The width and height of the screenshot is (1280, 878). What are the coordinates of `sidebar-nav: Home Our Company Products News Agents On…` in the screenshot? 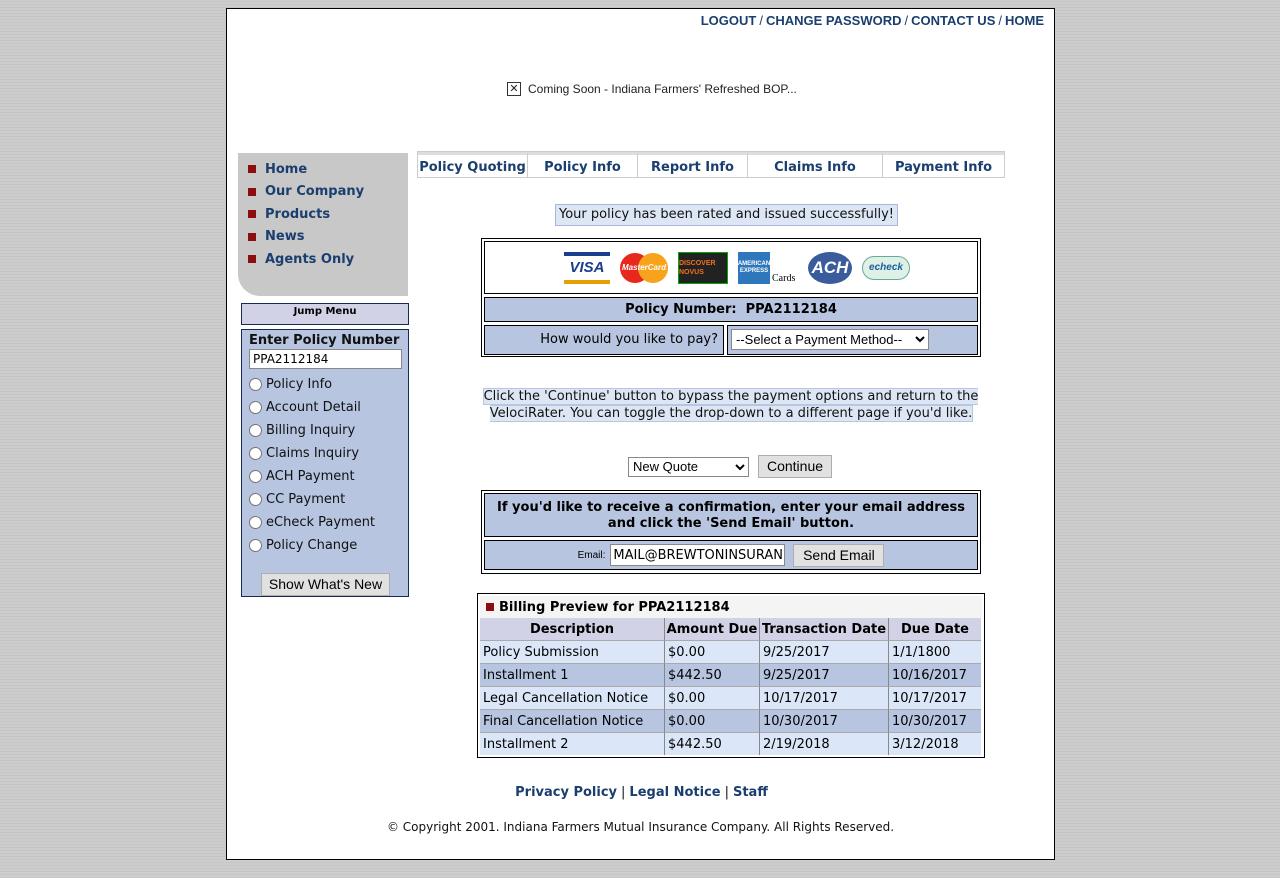 It's located at (323, 224).